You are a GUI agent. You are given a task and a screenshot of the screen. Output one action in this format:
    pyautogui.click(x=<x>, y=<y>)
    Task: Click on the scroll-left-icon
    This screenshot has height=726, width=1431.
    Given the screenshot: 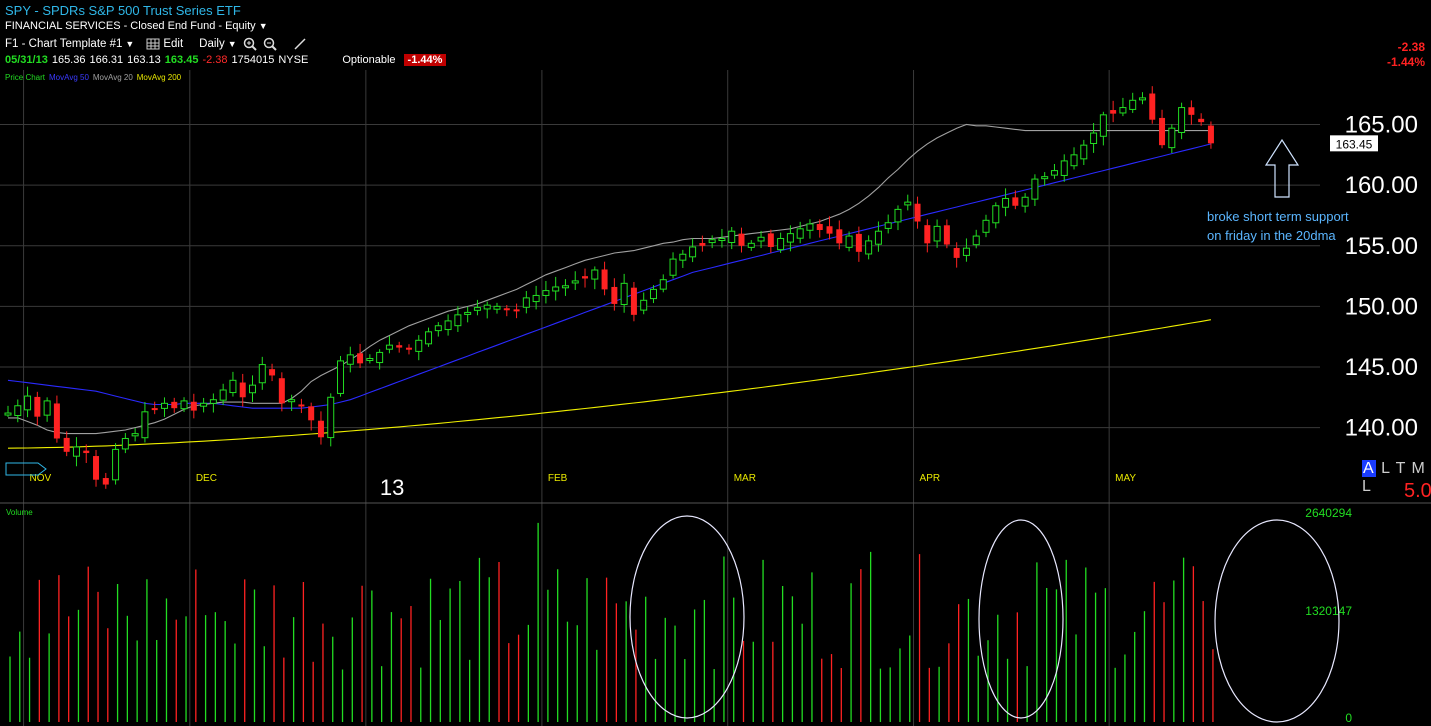 What is the action you would take?
    pyautogui.click(x=26, y=469)
    